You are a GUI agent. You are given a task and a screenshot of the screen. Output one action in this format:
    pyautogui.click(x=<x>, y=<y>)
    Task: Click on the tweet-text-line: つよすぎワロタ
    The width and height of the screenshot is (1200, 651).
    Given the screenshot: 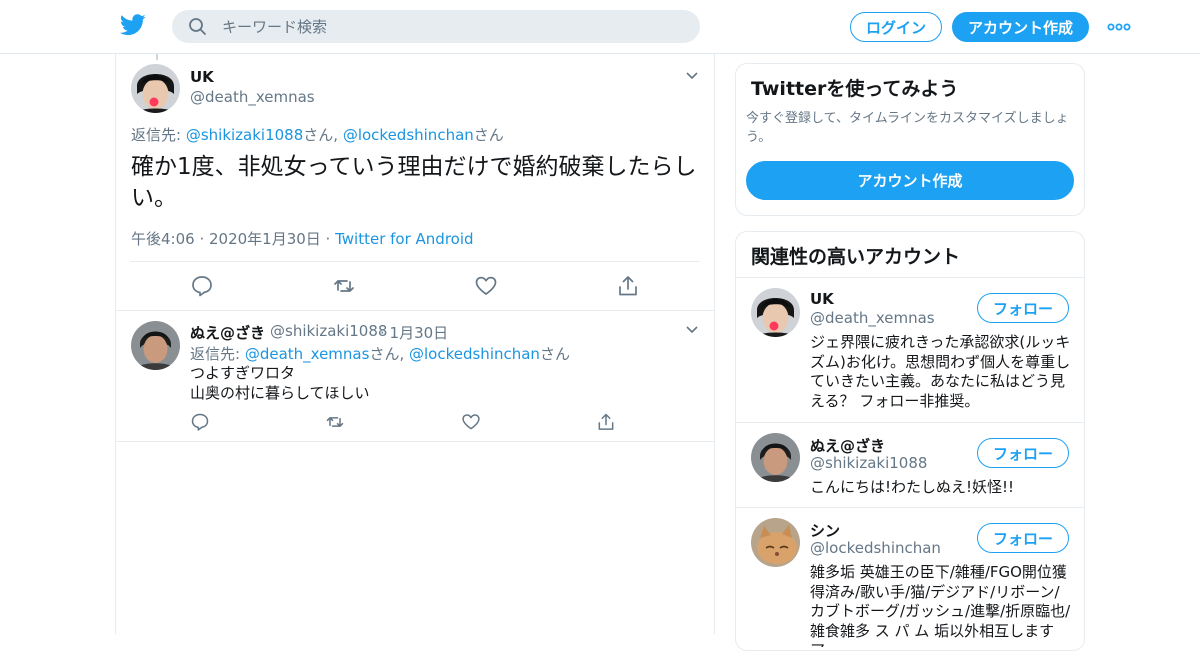 What is the action you would take?
    pyautogui.click(x=243, y=373)
    